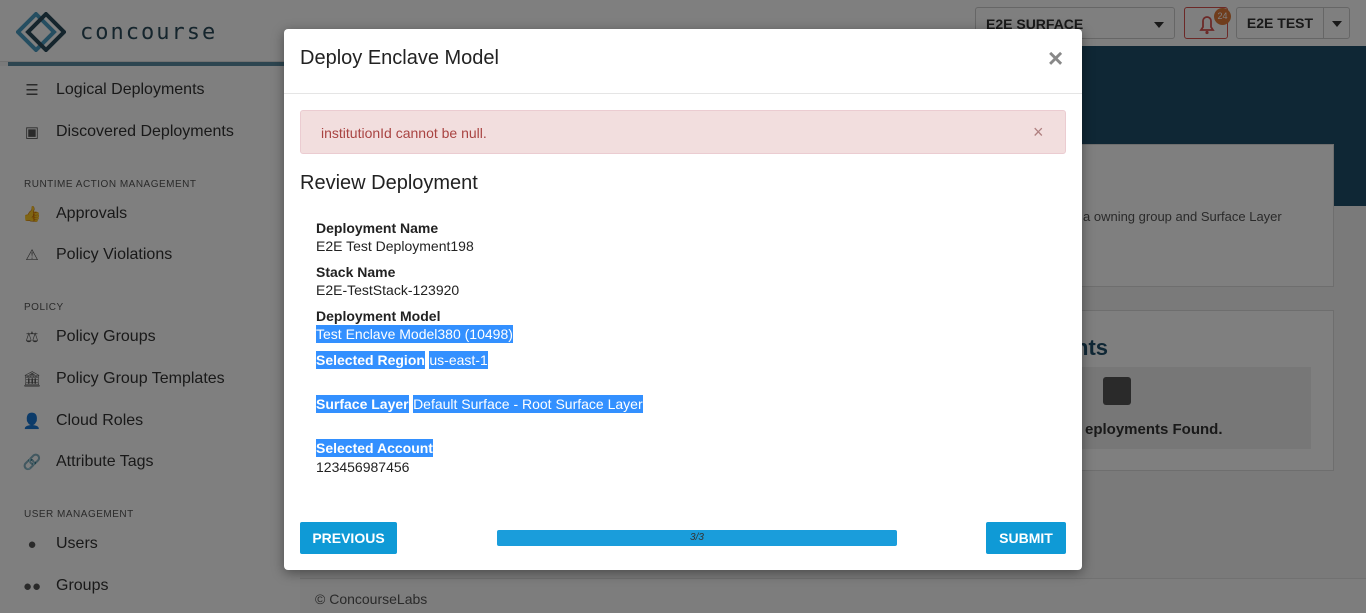  I want to click on wizard-progress-bar: 3/3, so click(697, 538).